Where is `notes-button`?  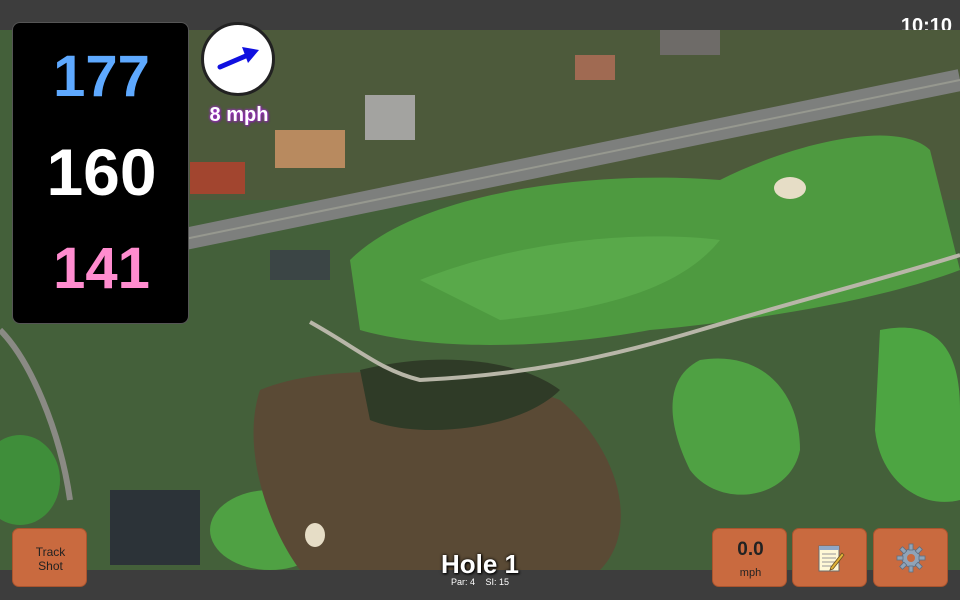 notes-button is located at coordinates (829, 557).